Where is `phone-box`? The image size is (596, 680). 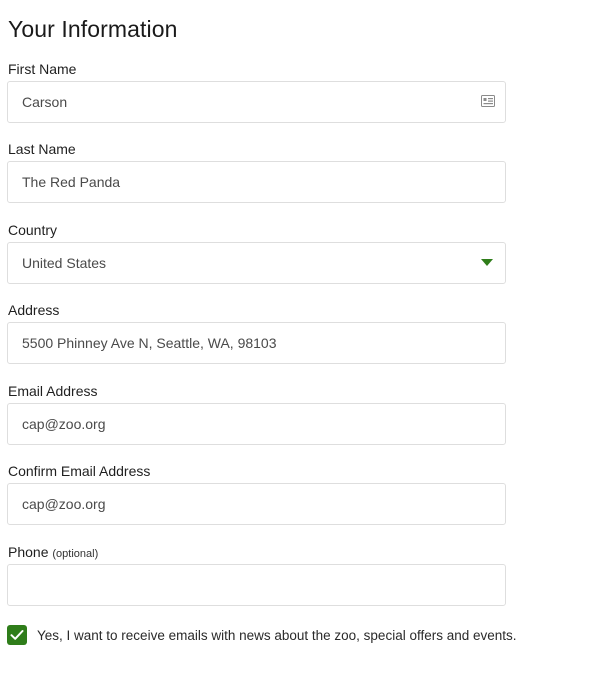
phone-box is located at coordinates (256, 585).